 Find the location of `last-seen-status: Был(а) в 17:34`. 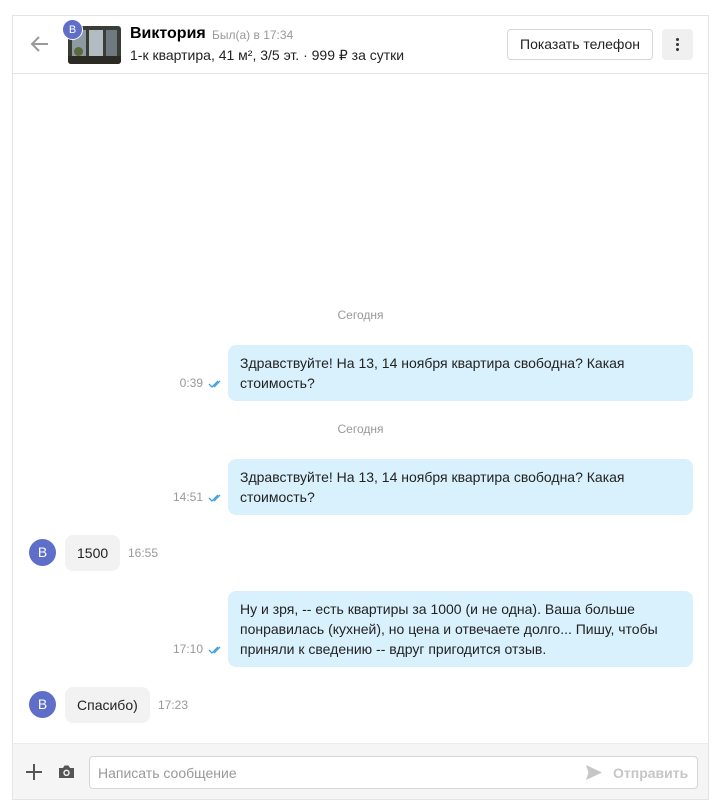

last-seen-status: Был(а) в 17:34 is located at coordinates (253, 35).